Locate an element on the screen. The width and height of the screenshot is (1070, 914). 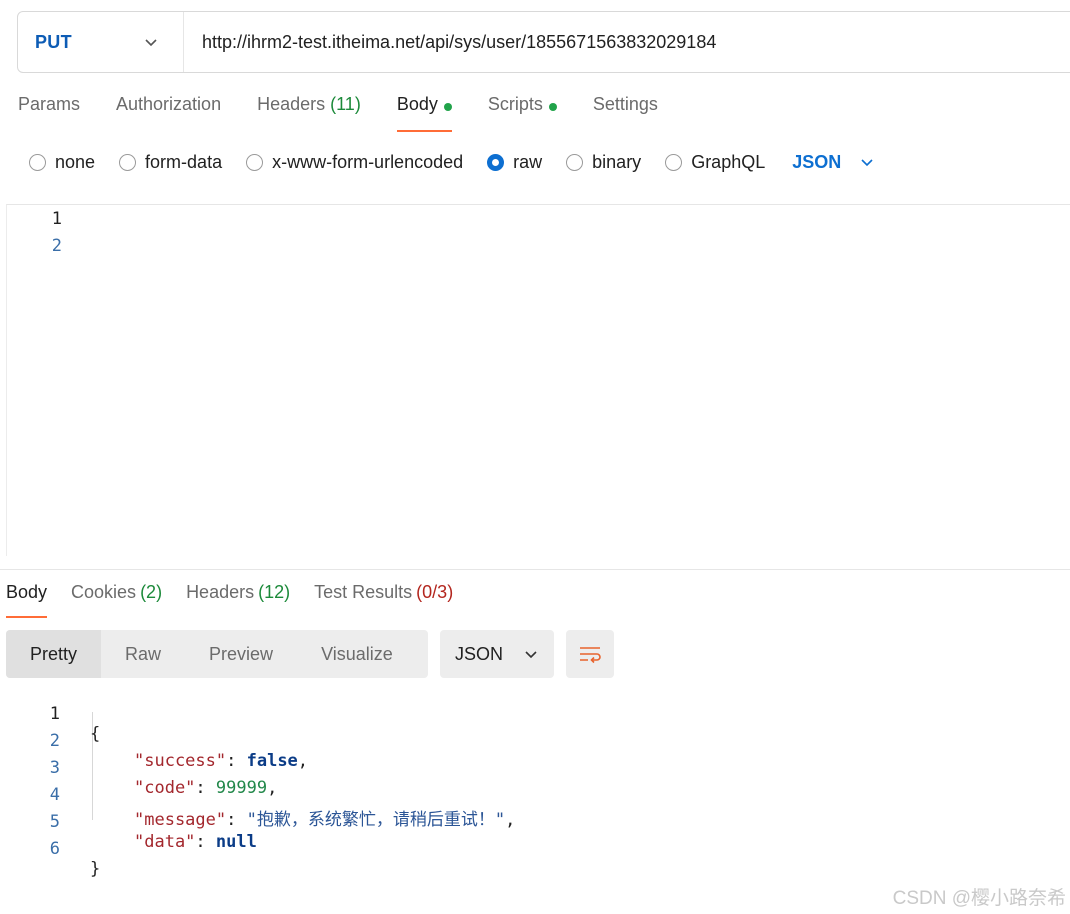
method-select: PUT is located at coordinates (101, 42).